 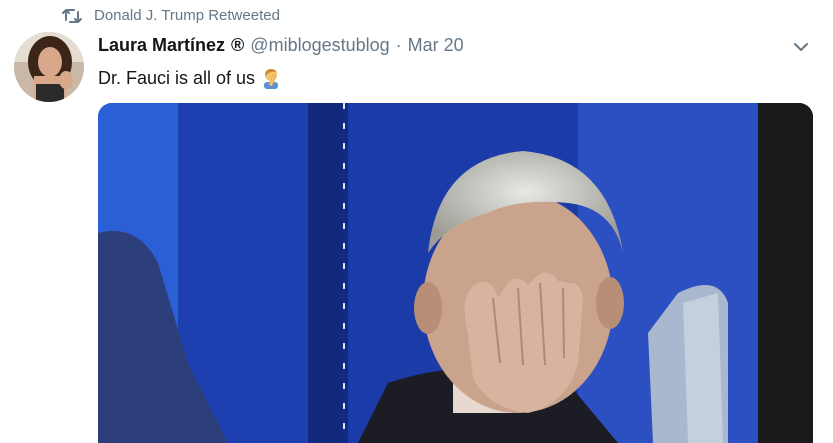 I want to click on author-badge: ®, so click(x=238, y=45).